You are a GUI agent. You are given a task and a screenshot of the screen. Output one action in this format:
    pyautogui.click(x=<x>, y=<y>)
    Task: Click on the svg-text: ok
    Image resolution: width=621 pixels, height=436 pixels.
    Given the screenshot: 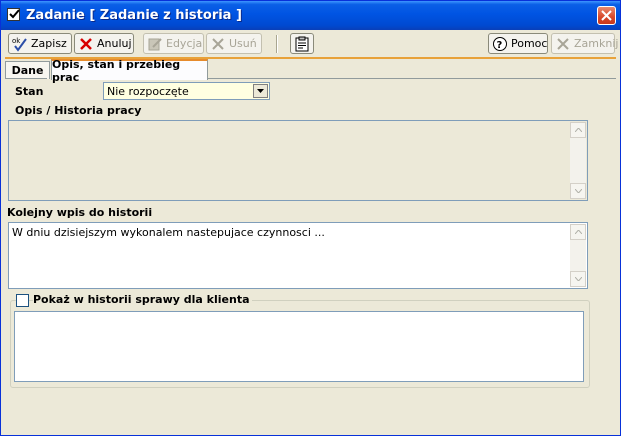 What is the action you would take?
    pyautogui.click(x=16, y=41)
    